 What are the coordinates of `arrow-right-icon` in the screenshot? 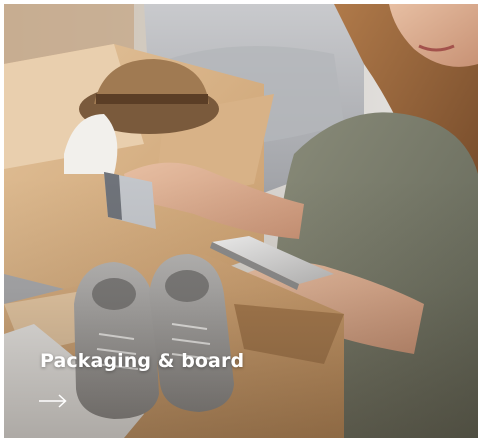 It's located at (53, 401).